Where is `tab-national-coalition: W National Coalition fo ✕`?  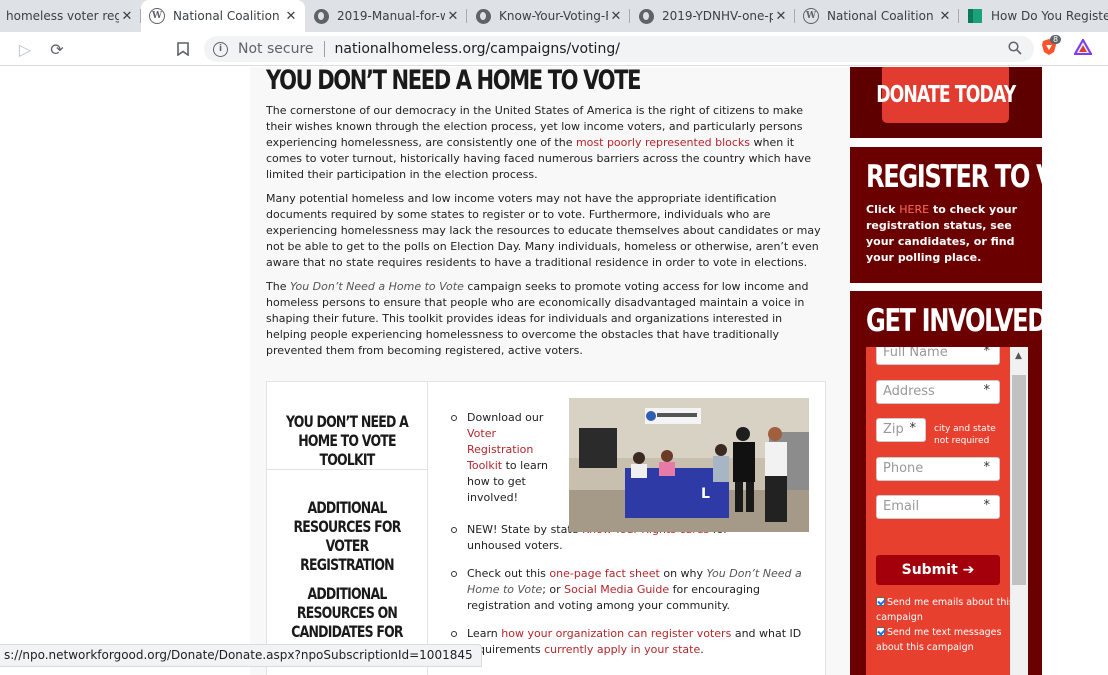
tab-national-coalition: W National Coalition fo ✕ is located at coordinates (877, 16).